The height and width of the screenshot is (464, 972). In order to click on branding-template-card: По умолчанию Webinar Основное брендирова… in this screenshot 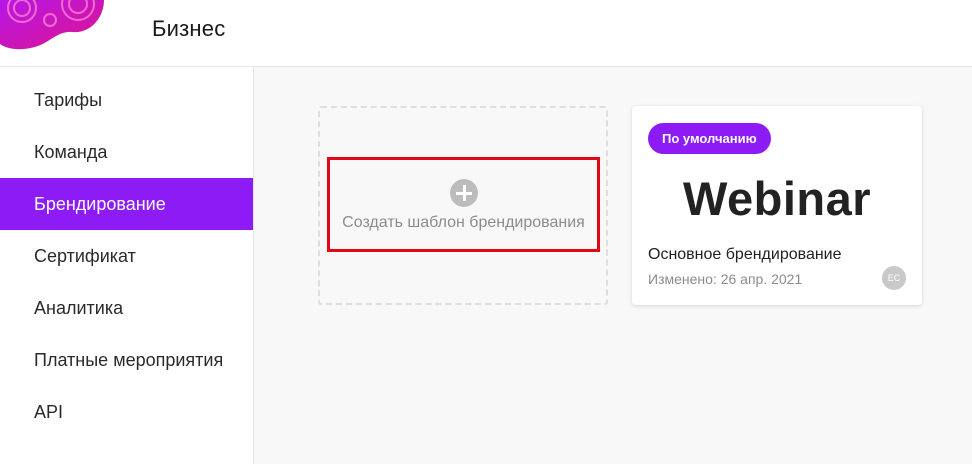, I will do `click(777, 205)`.